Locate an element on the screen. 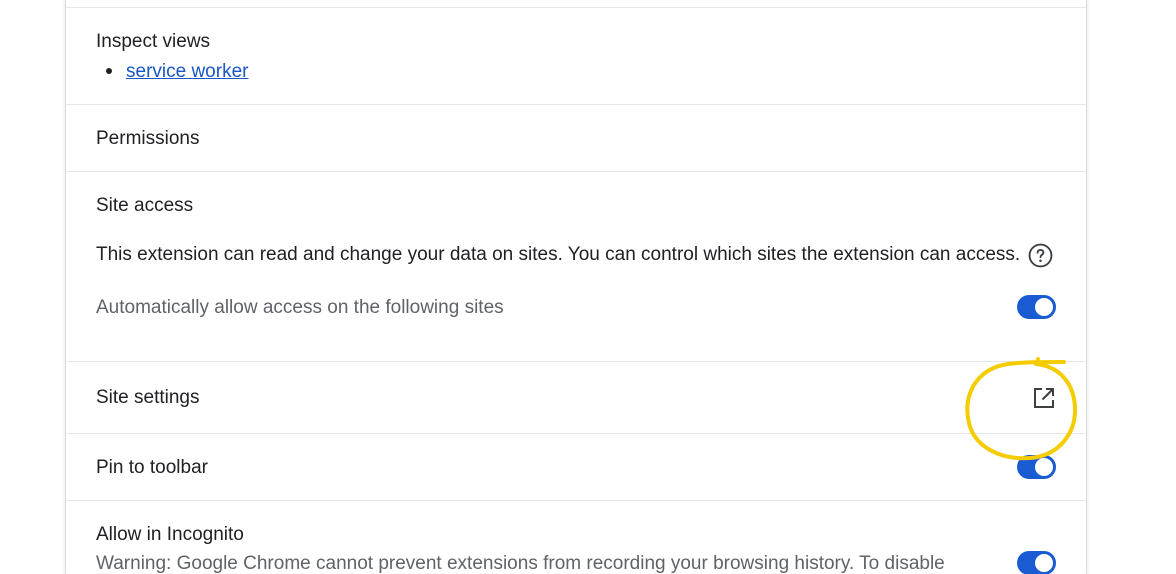  help-icon is located at coordinates (1040, 255).